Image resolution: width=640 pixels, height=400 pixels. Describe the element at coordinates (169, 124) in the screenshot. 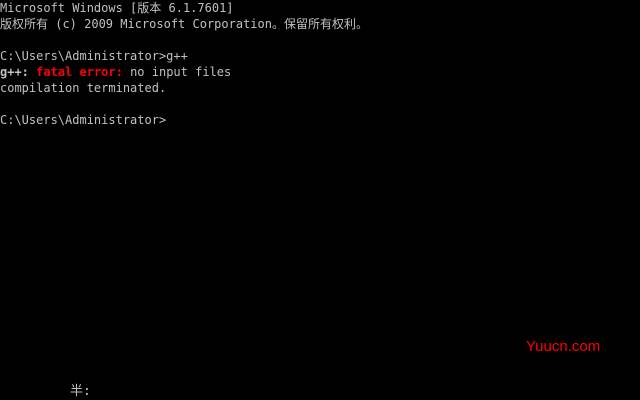

I see `text-cursor` at that location.